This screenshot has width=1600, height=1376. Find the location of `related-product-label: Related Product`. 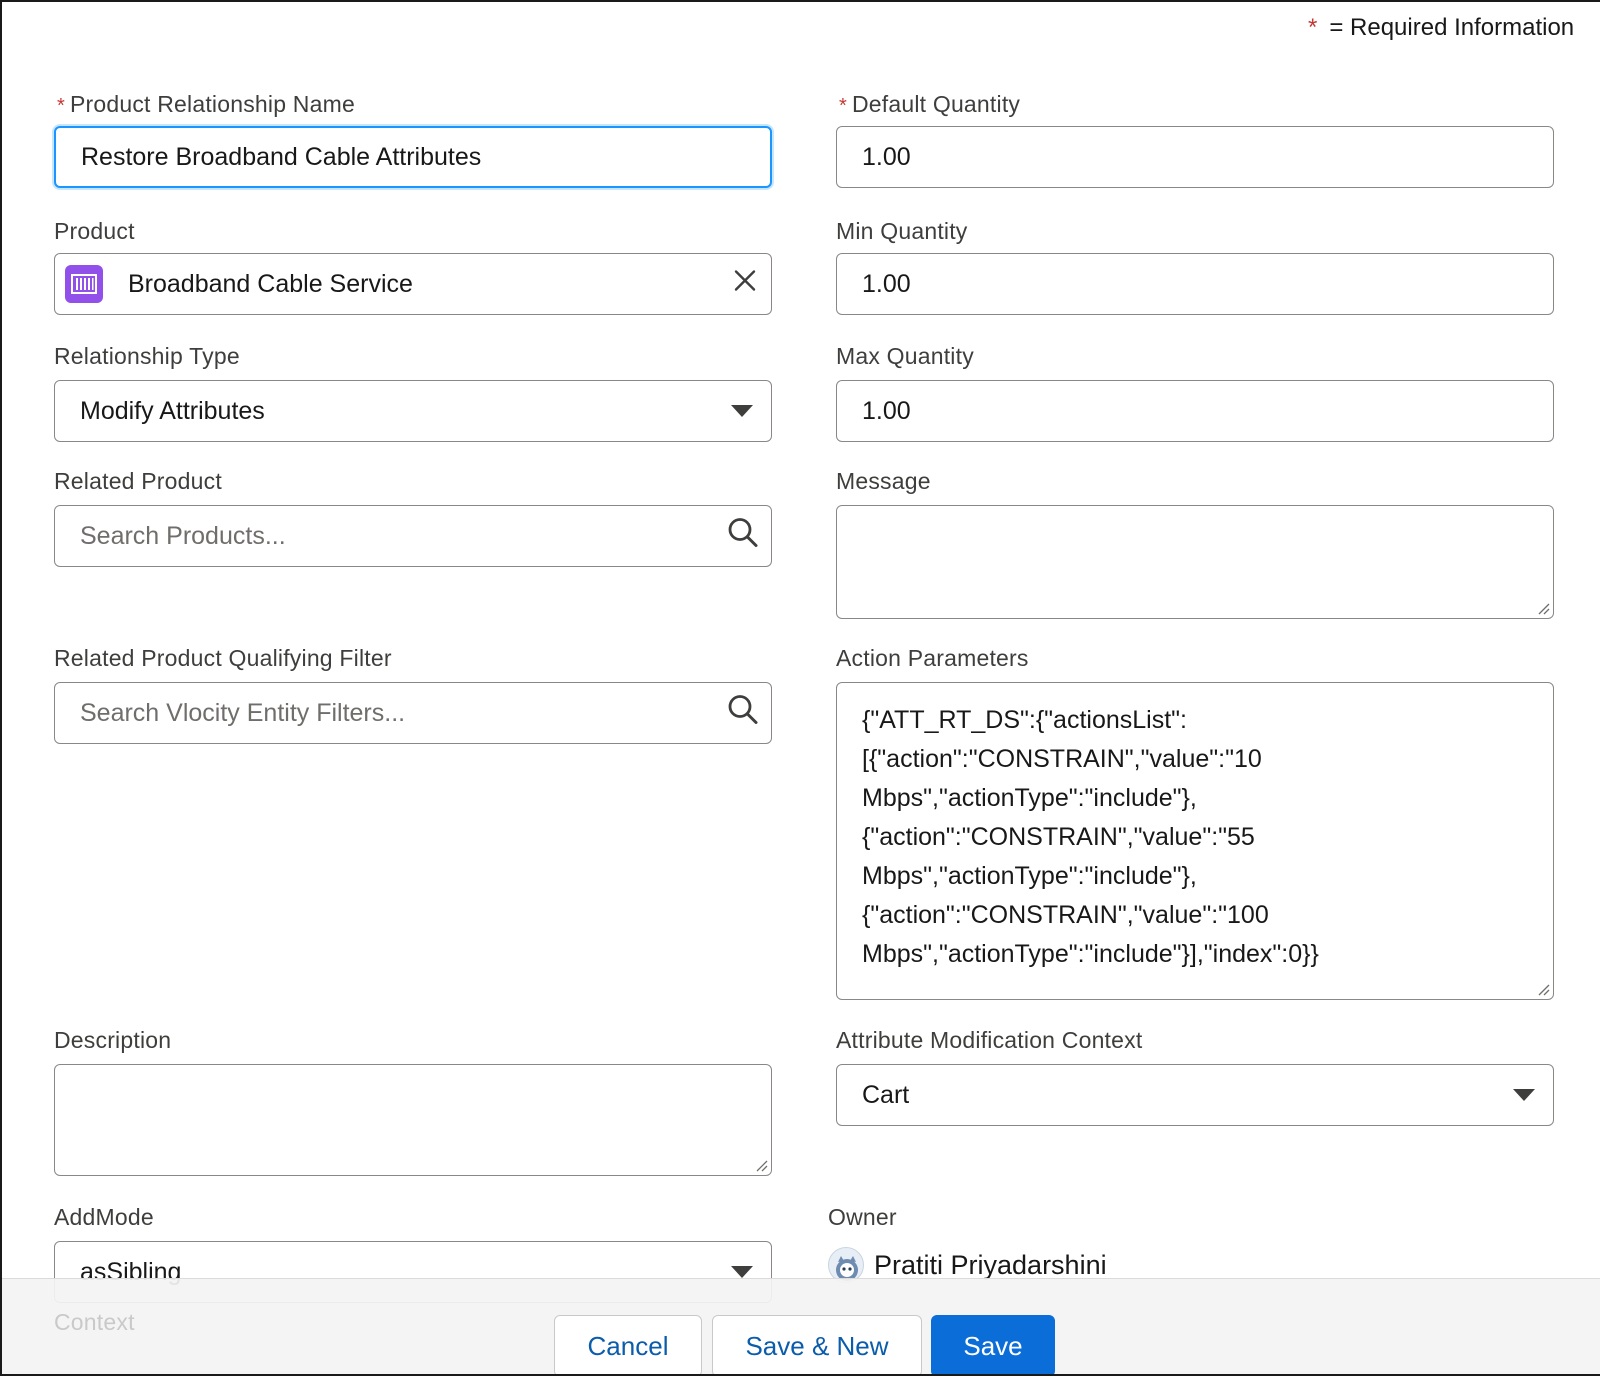

related-product-label: Related Product is located at coordinates (138, 481).